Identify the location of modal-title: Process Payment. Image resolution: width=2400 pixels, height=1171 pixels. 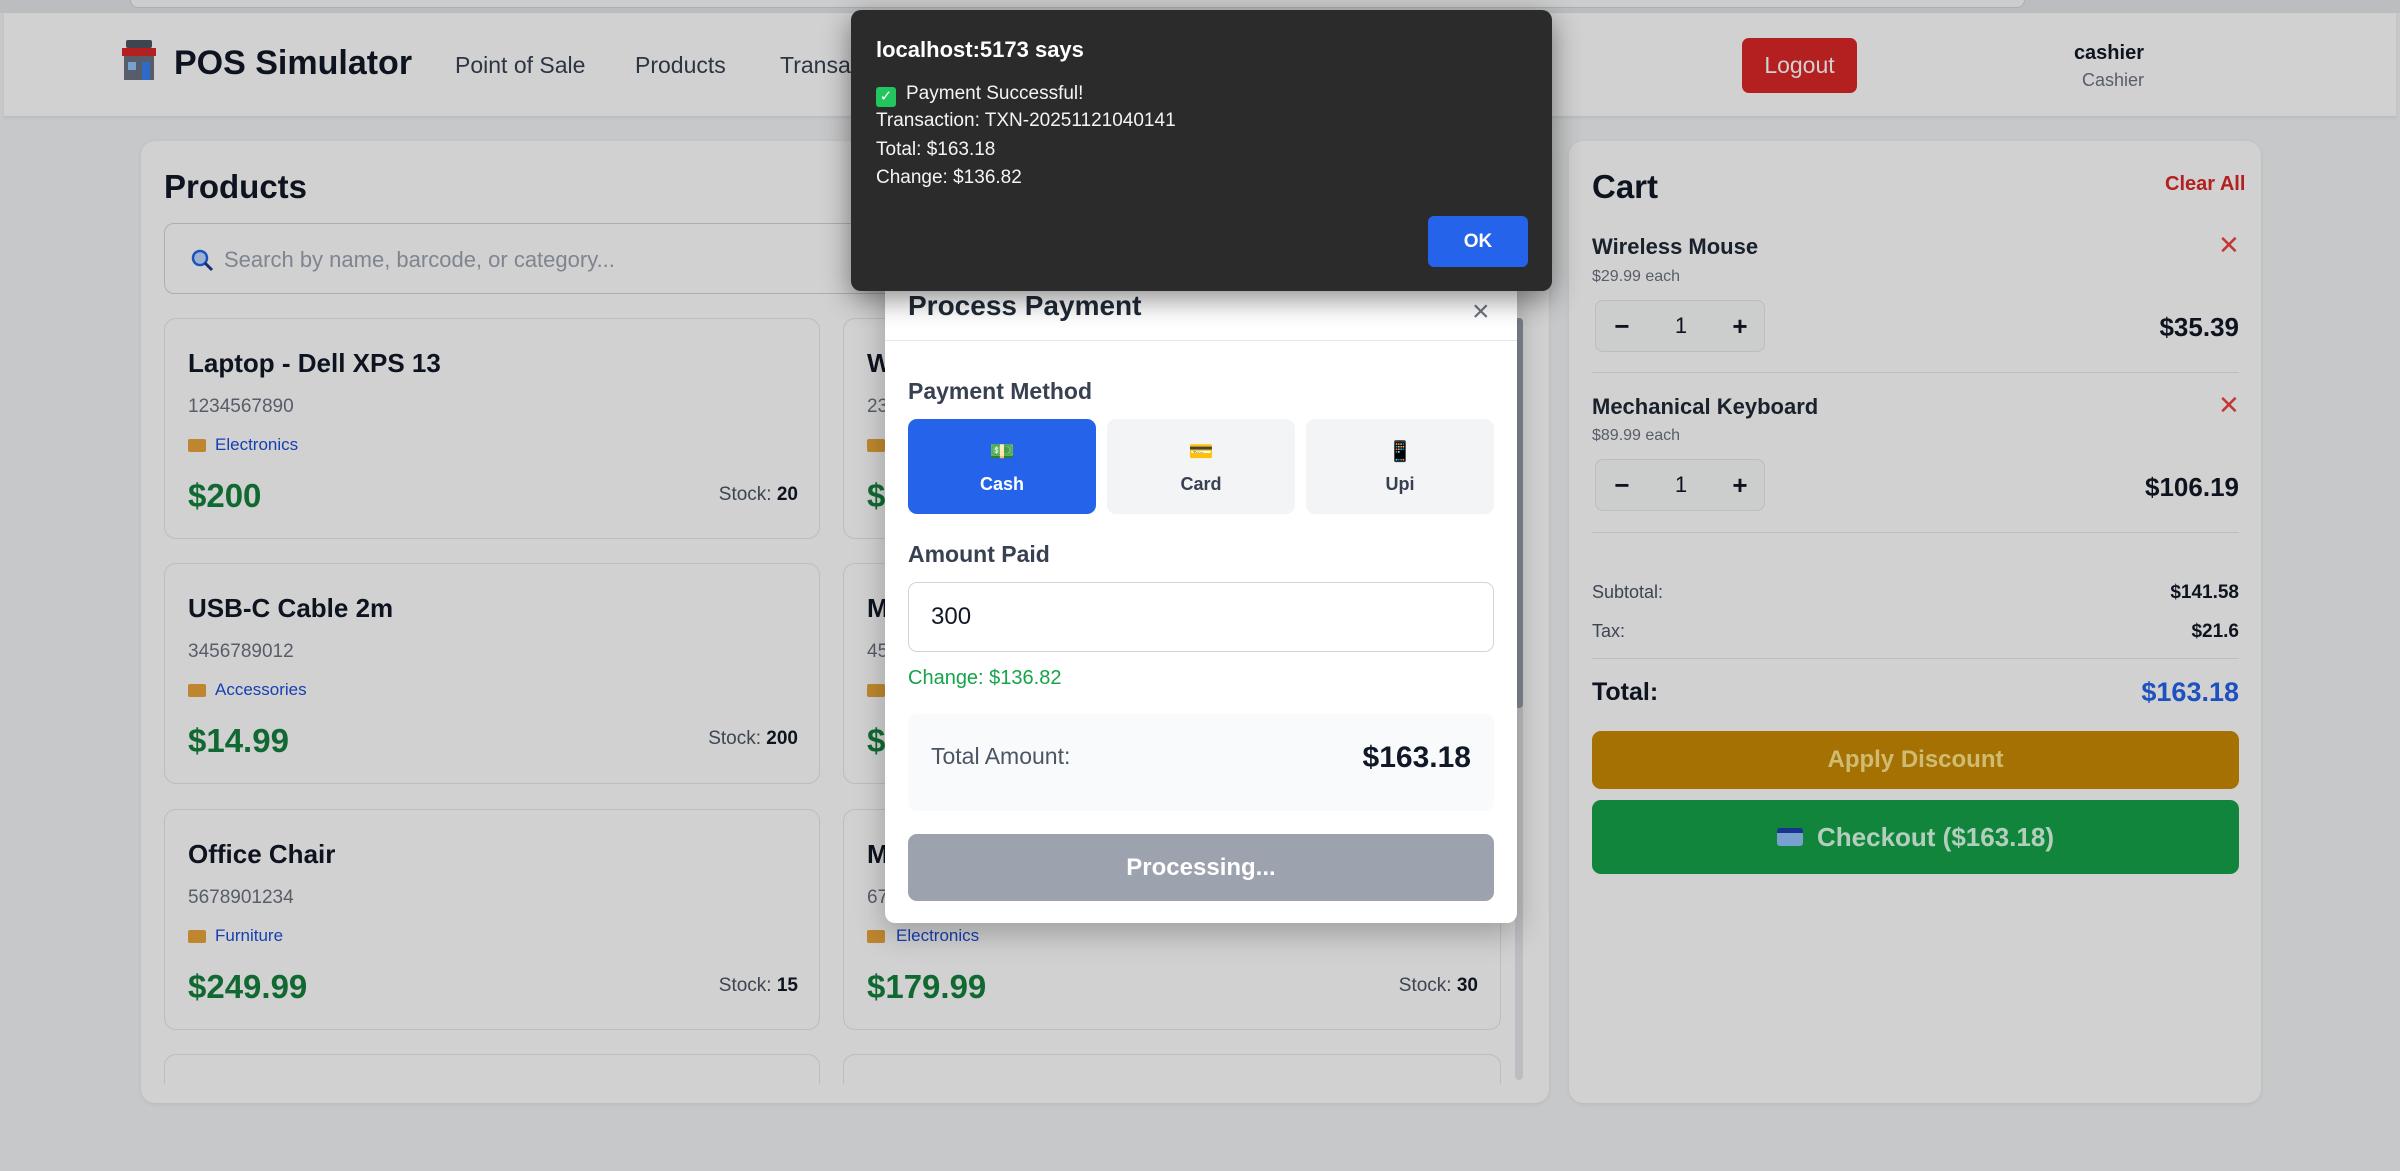
(1025, 305).